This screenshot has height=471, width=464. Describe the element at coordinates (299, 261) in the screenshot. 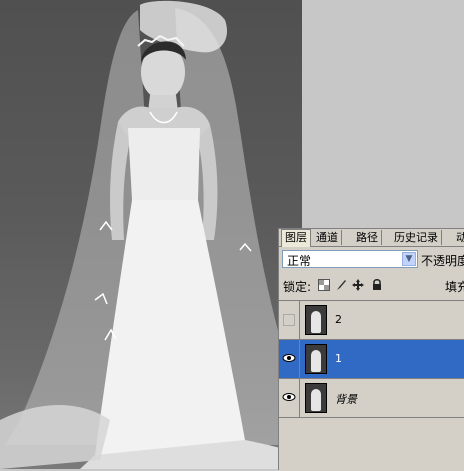

I see `blend-mode-value: 正常` at that location.